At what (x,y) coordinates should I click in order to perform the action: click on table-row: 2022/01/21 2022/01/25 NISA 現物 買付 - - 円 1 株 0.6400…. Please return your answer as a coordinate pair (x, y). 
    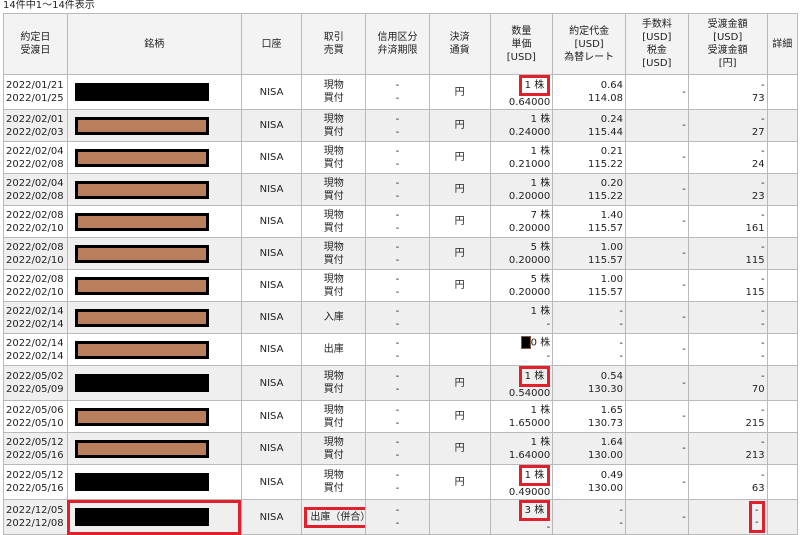
    Looking at the image, I should click on (401, 92).